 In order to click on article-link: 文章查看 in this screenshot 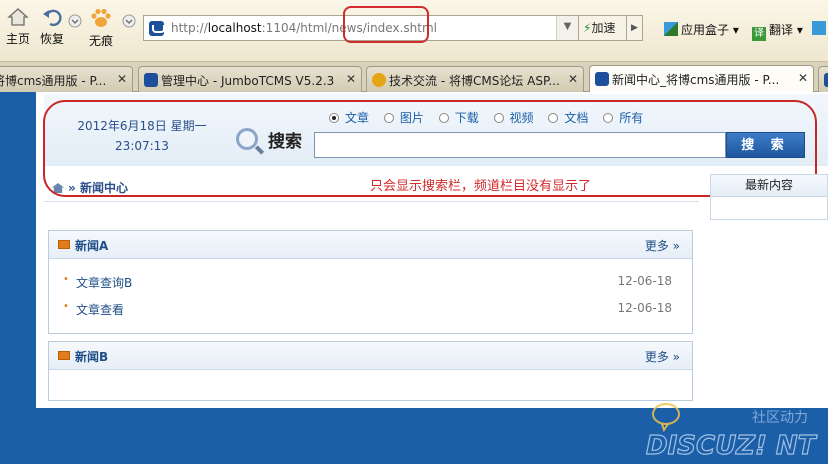, I will do `click(100, 309)`.